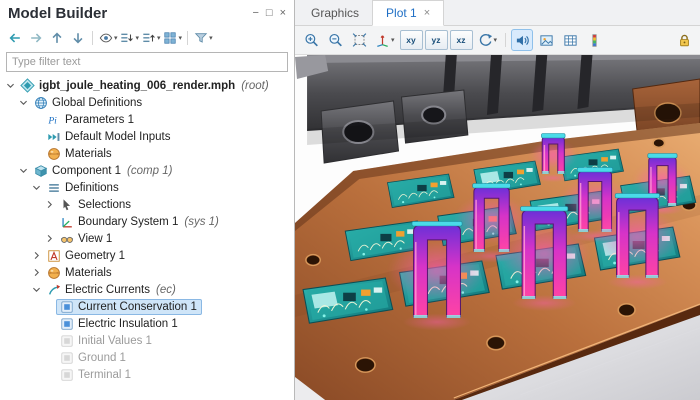 The image size is (700, 400). Describe the element at coordinates (27, 85) in the screenshot. I see `model-icon` at that location.